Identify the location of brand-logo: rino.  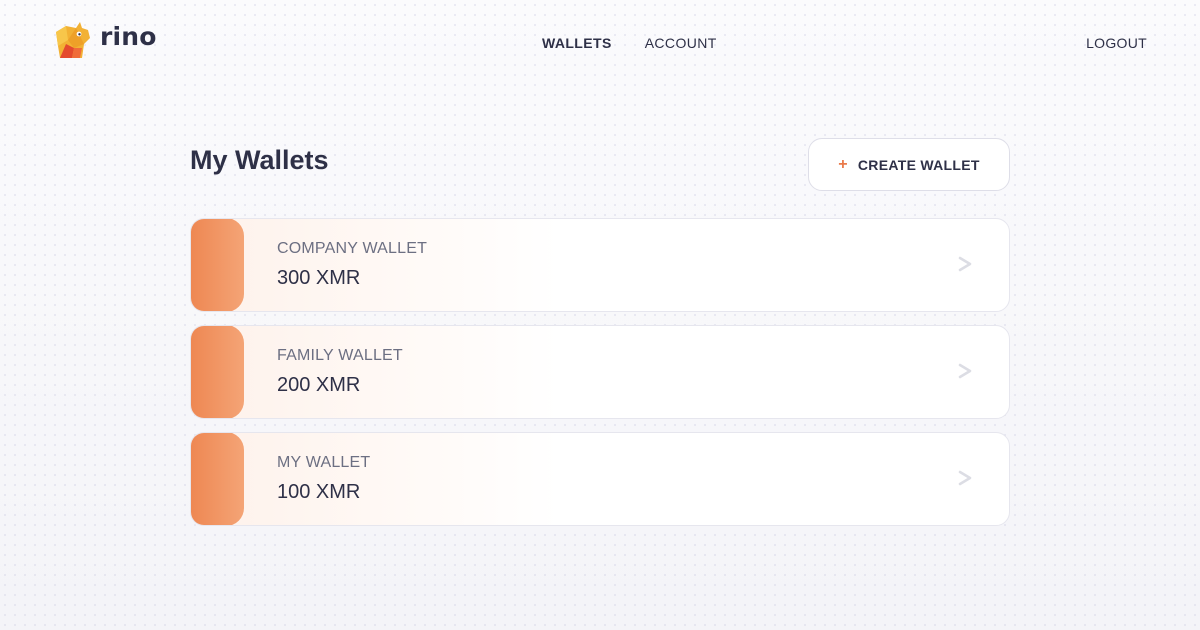
(104, 39).